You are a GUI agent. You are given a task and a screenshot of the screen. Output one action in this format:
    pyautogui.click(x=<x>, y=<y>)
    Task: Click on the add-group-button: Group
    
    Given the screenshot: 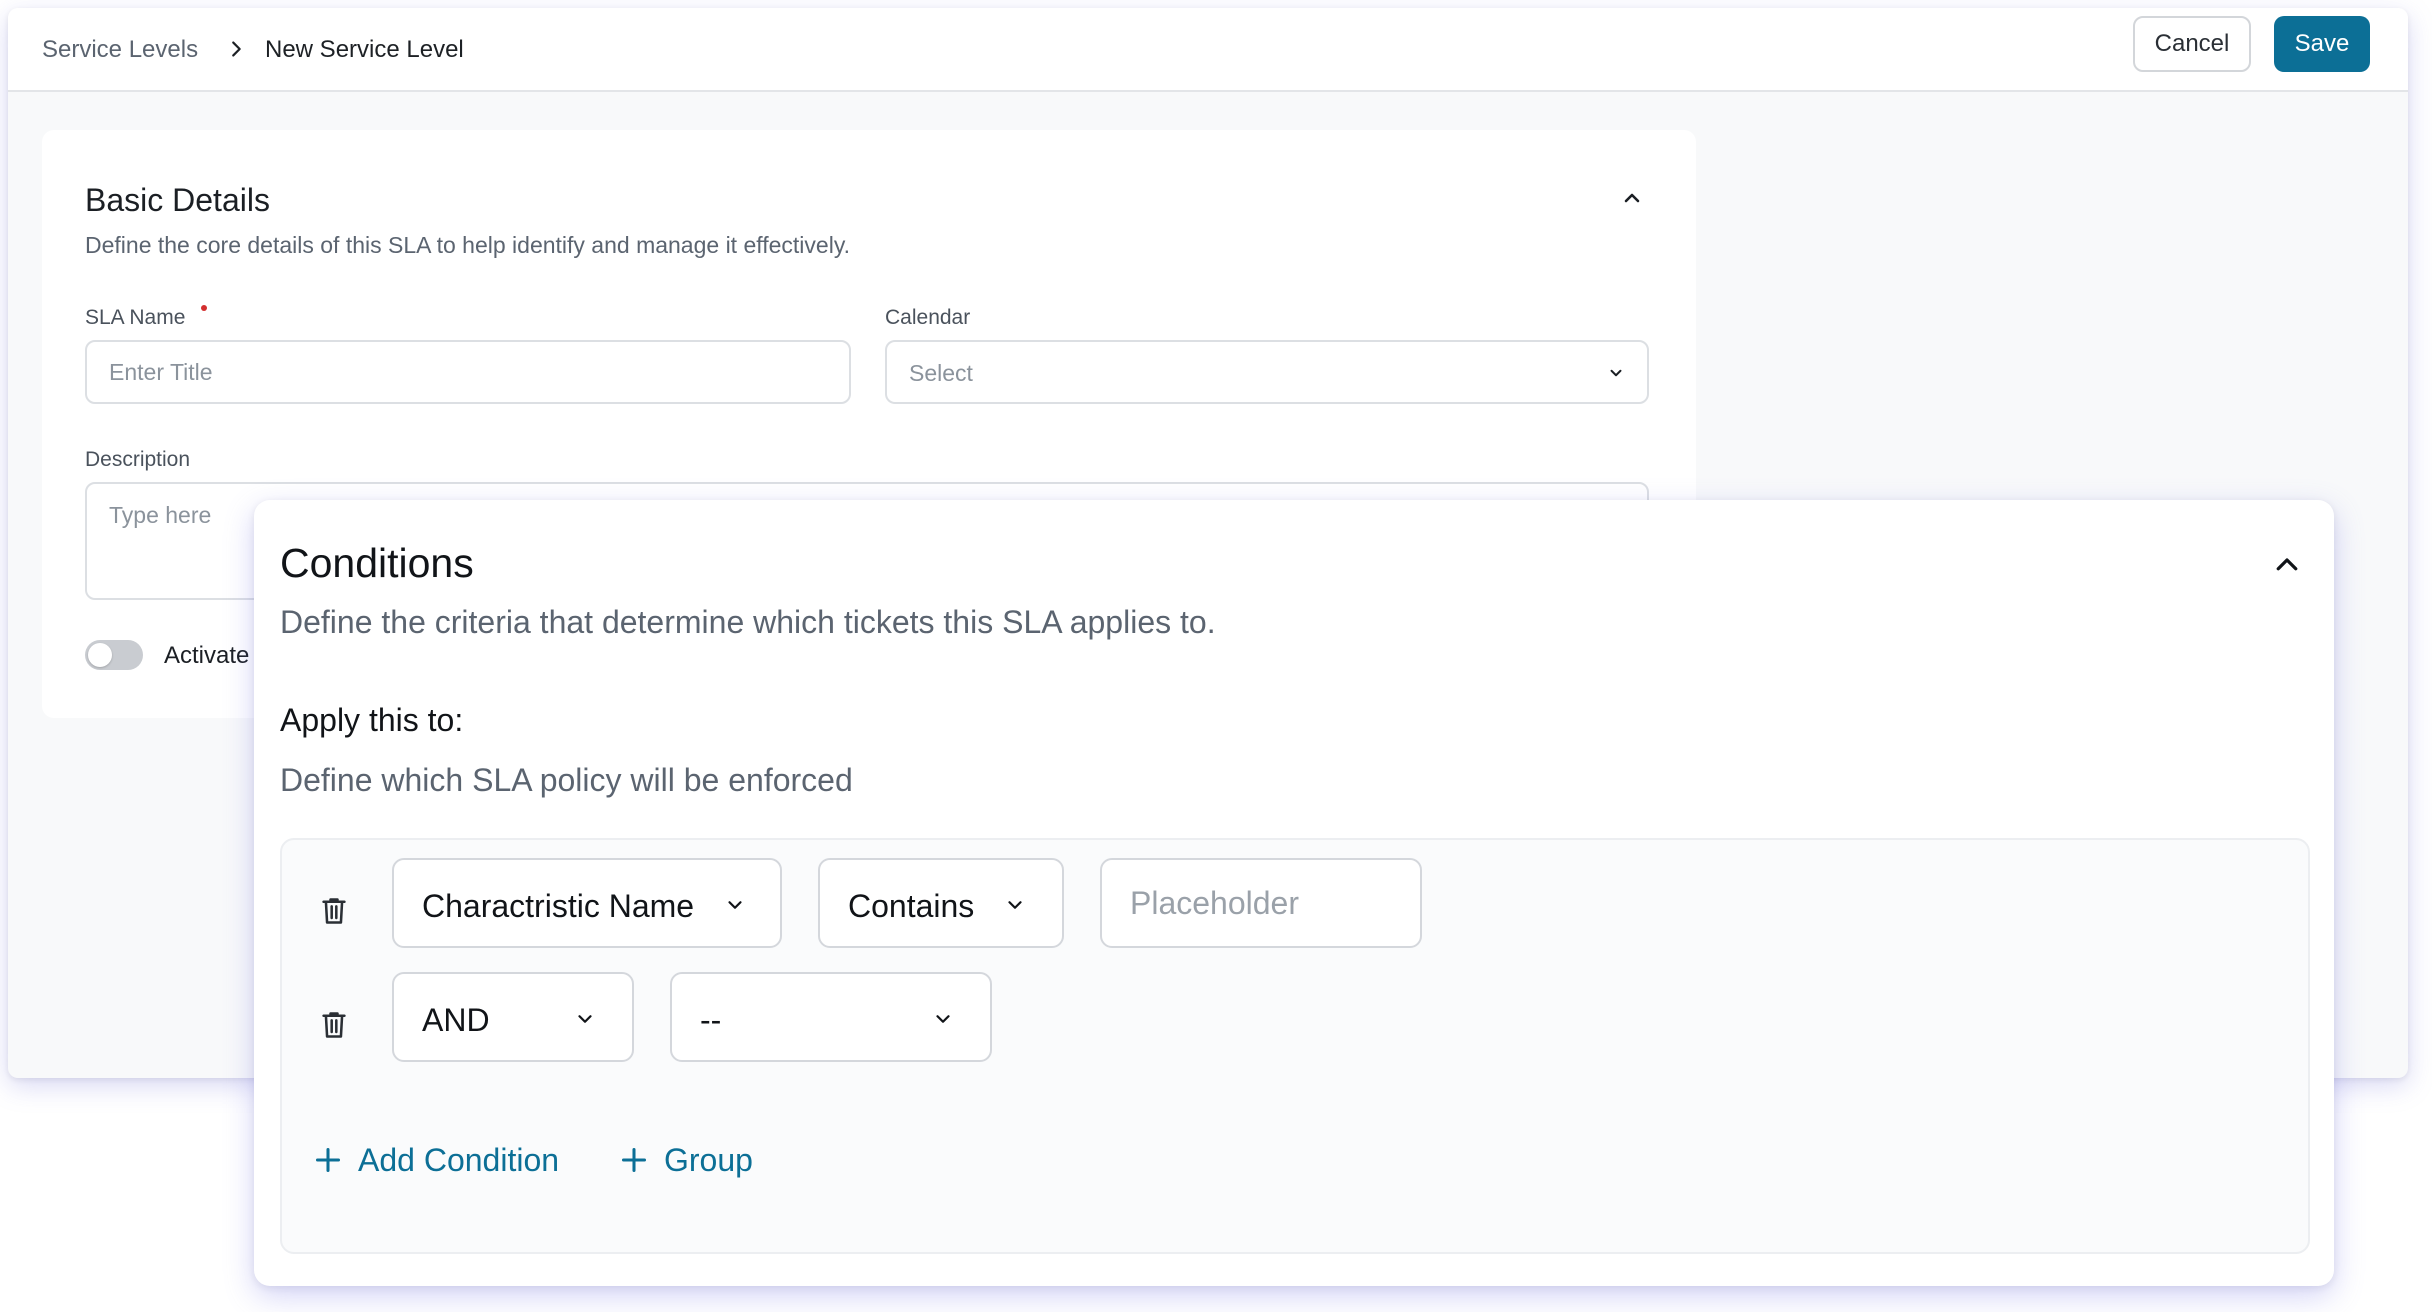 What is the action you would take?
    pyautogui.click(x=700, y=1162)
    